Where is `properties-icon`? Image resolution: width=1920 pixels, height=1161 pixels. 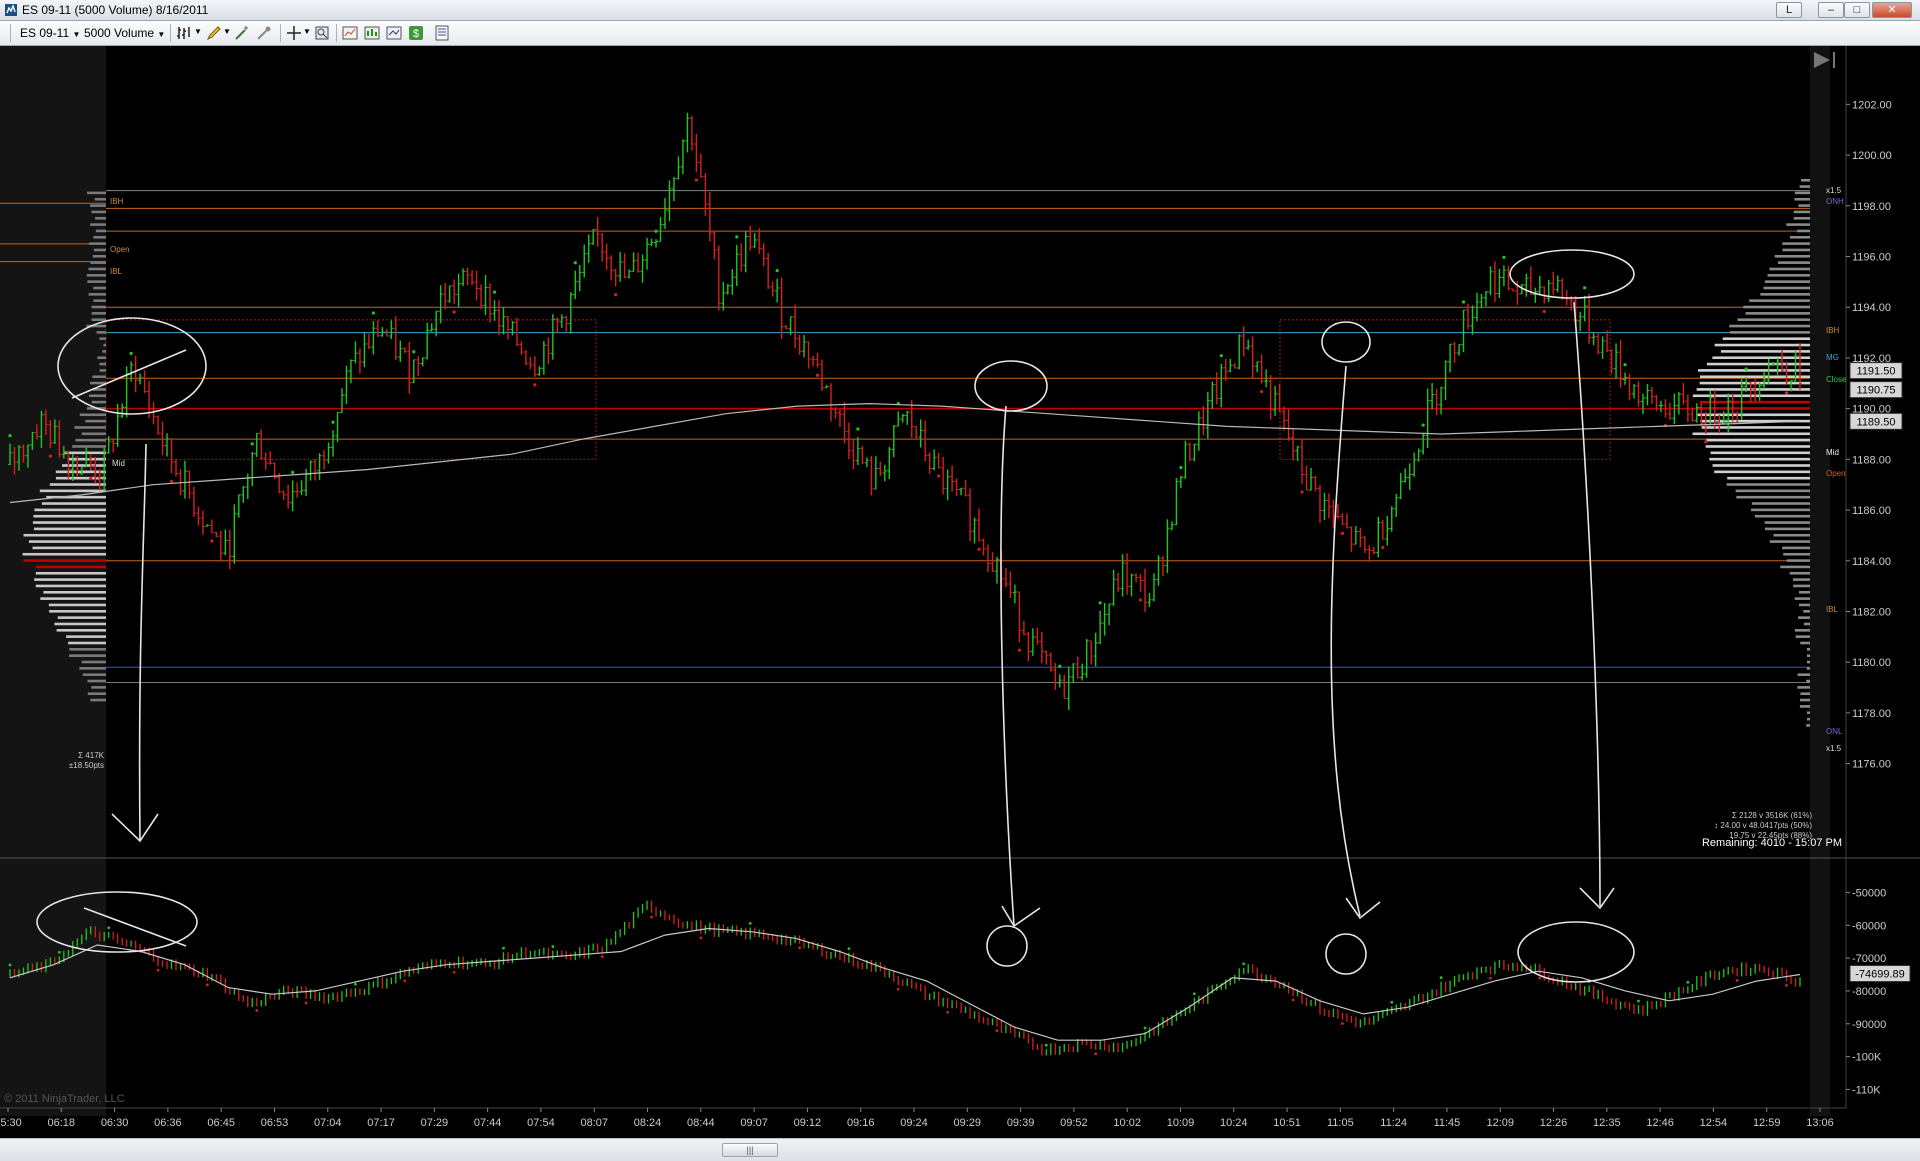
properties-icon is located at coordinates (442, 33).